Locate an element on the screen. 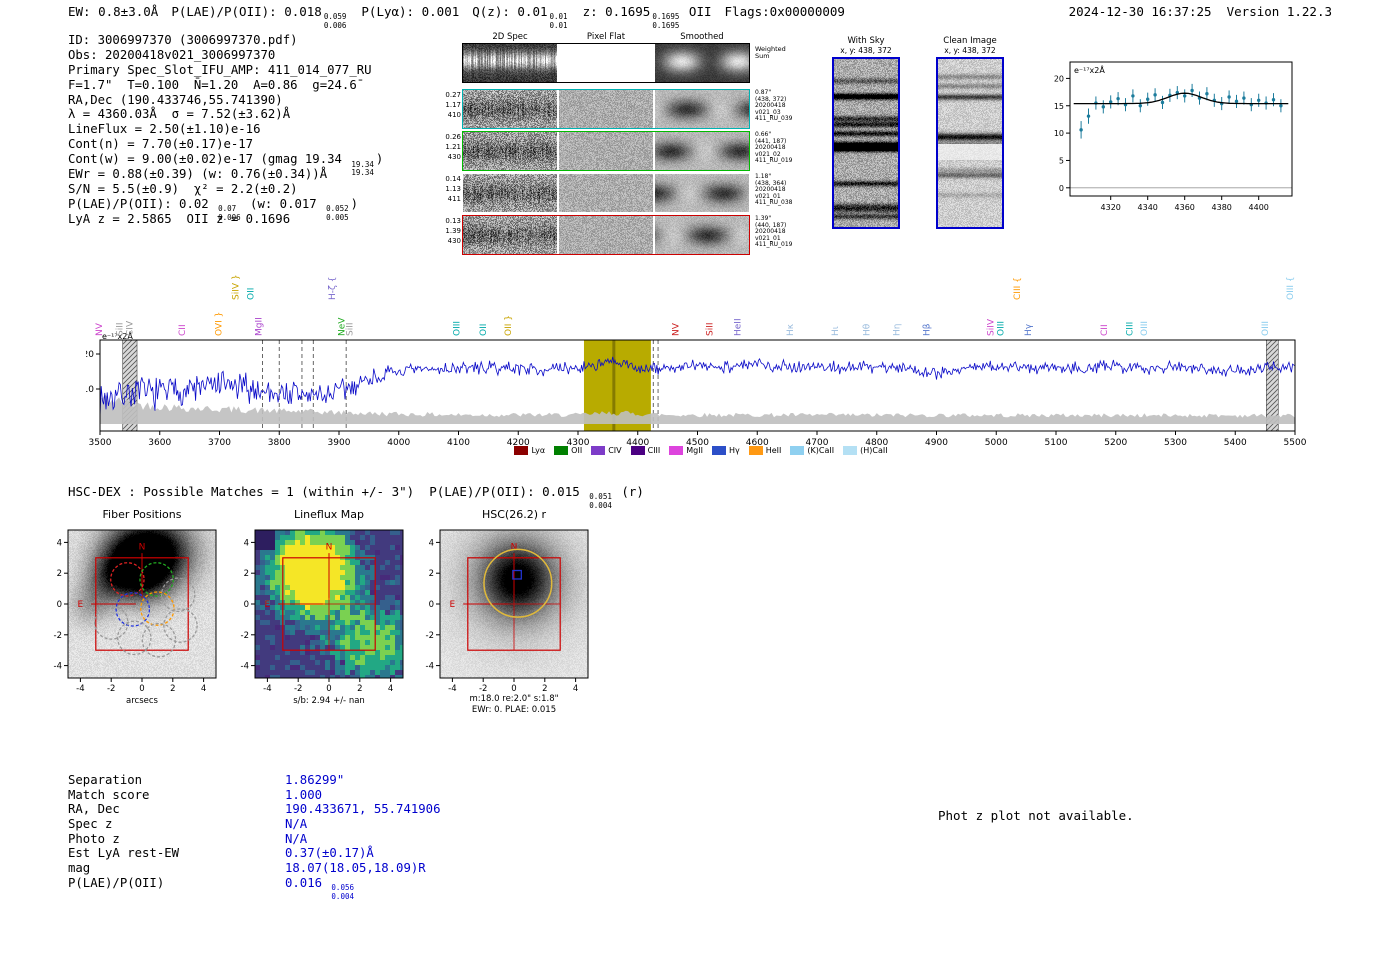 This screenshot has height=953, width=1400. legend-item: MgII is located at coordinates (686, 450).